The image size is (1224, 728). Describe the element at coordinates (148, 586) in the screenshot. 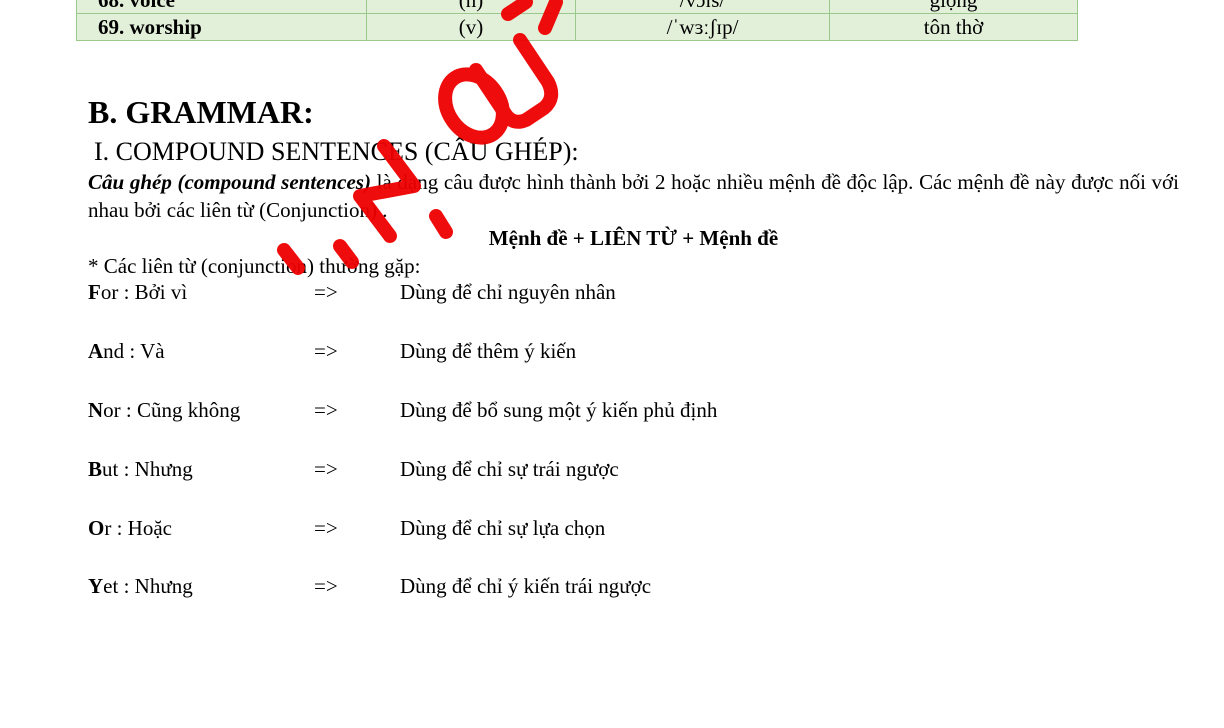

I see `conjunction-rest: et : Nhưng` at that location.